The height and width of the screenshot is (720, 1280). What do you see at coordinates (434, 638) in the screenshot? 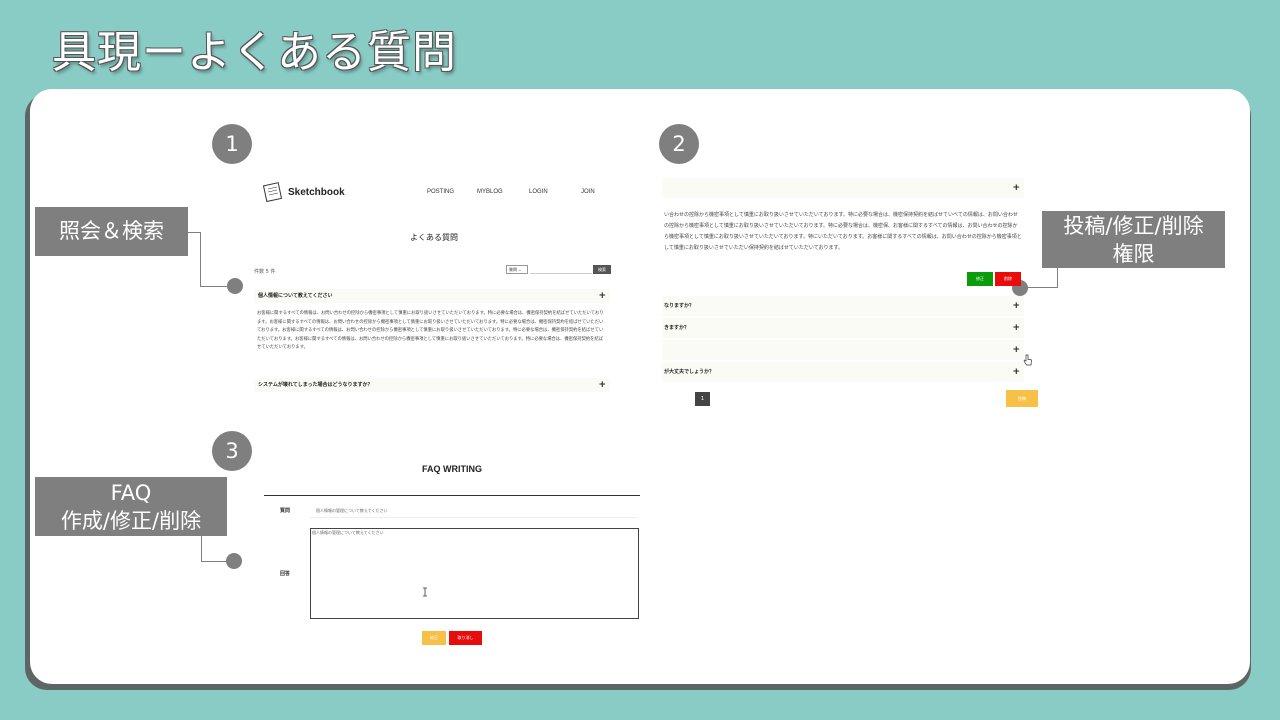
I see `submit-button: 修正` at bounding box center [434, 638].